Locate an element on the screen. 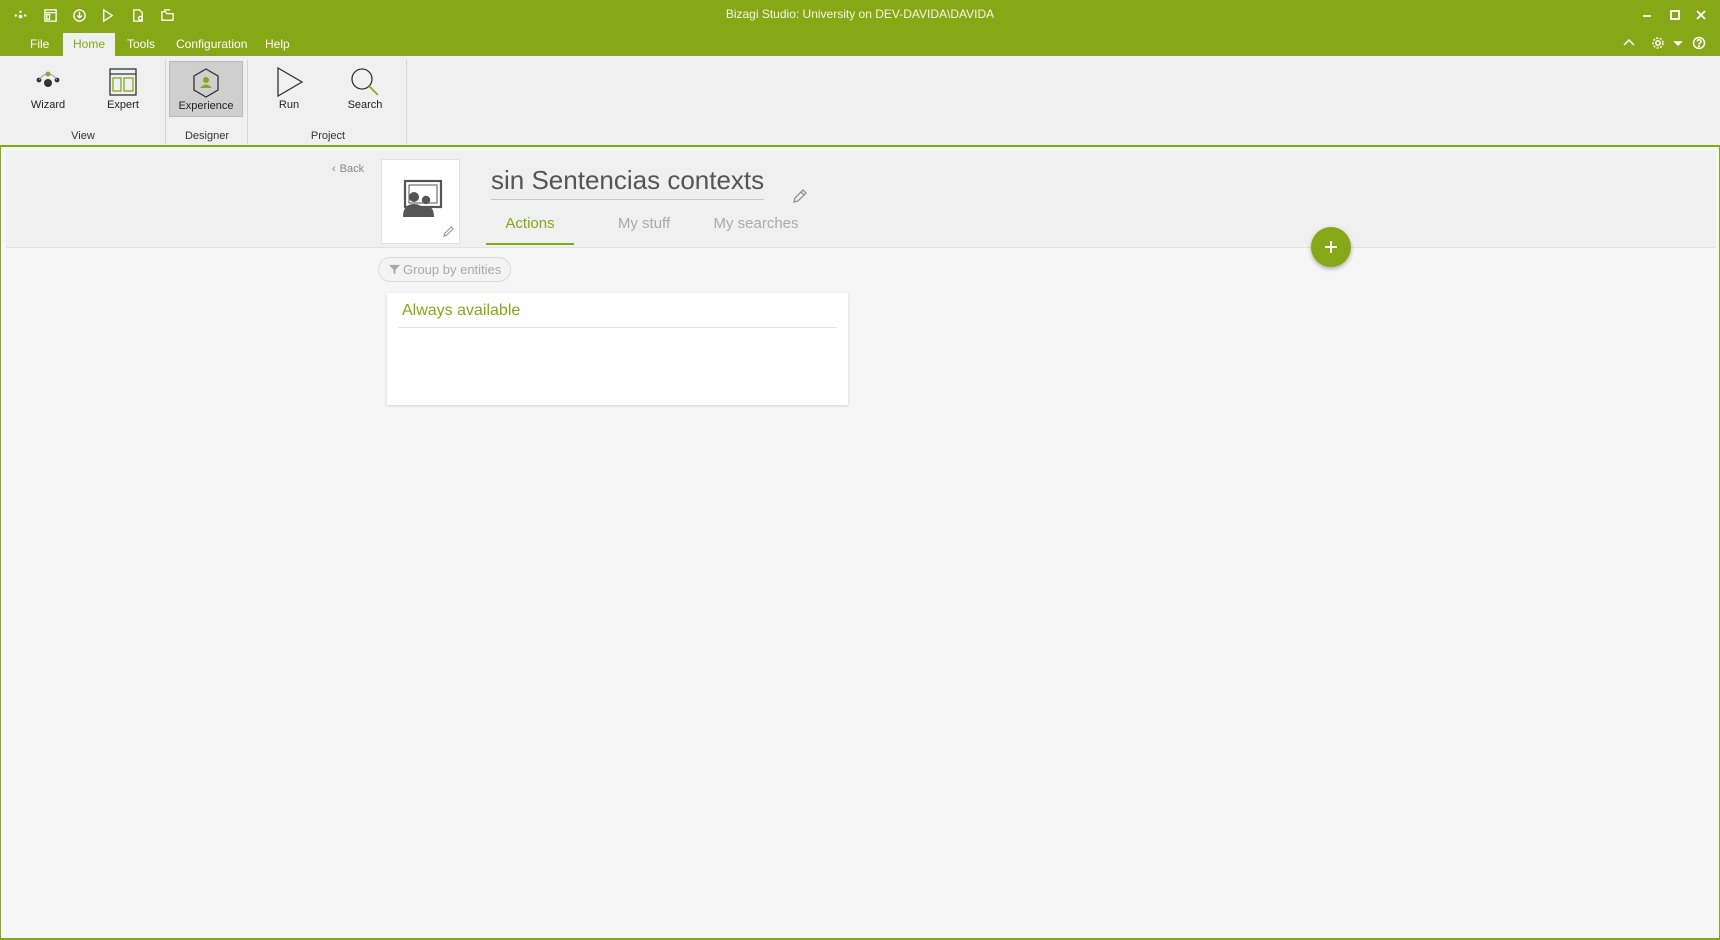 Image resolution: width=1720 pixels, height=940 pixels. wizard-icon is located at coordinates (48, 79).